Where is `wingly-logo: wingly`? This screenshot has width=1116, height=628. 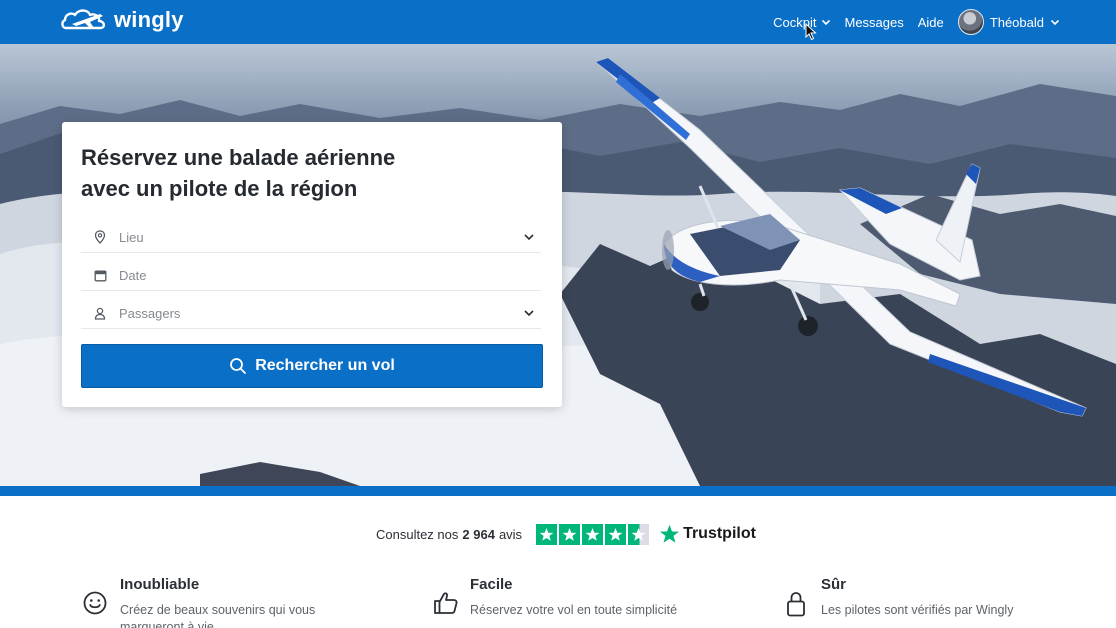 wingly-logo: wingly is located at coordinates (122, 20).